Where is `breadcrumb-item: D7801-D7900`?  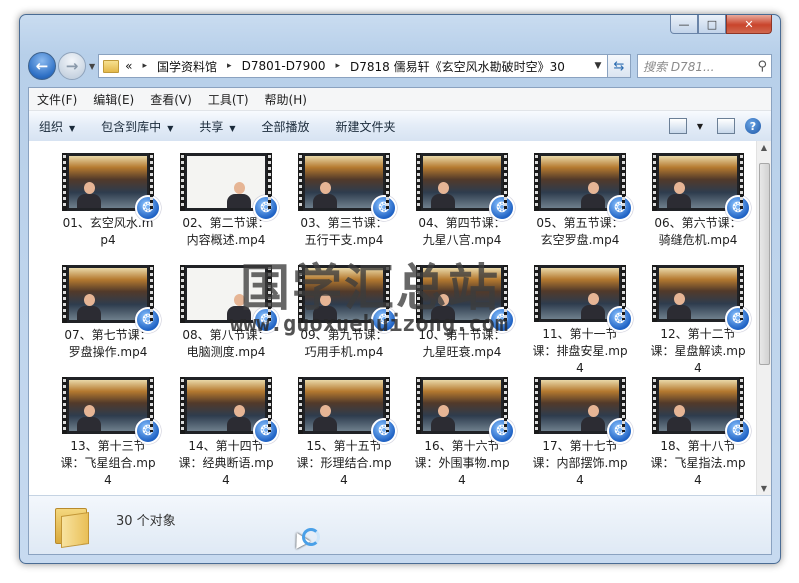 breadcrumb-item: D7801-D7900 is located at coordinates (284, 66).